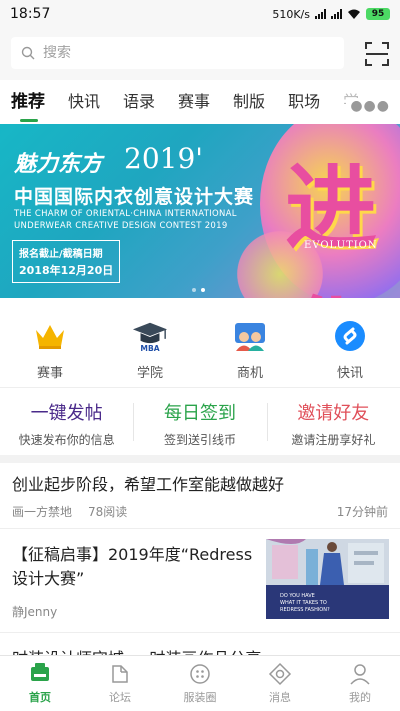 Image resolution: width=400 pixels, height=711 pixels. Describe the element at coordinates (200, 674) in the screenshot. I see `button-icon` at that location.